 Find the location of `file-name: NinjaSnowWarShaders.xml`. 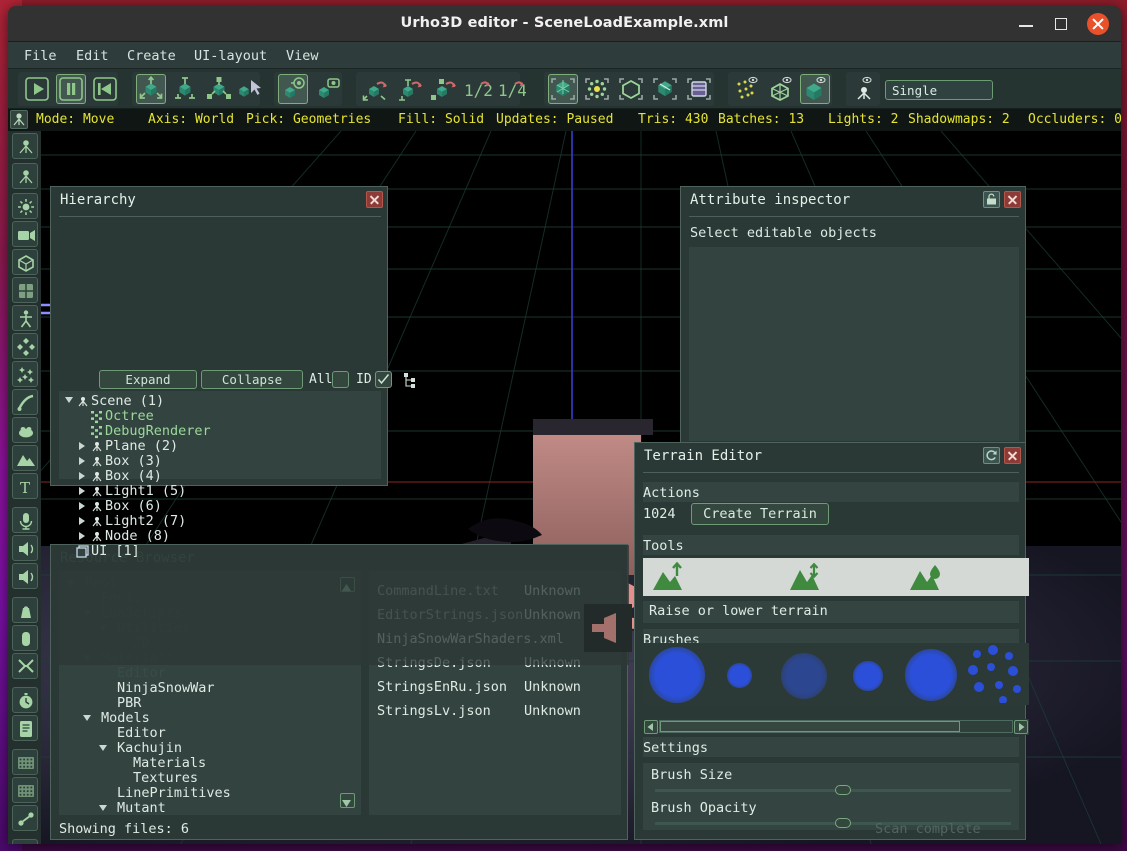

file-name: NinjaSnowWarShaders.xml is located at coordinates (470, 639).